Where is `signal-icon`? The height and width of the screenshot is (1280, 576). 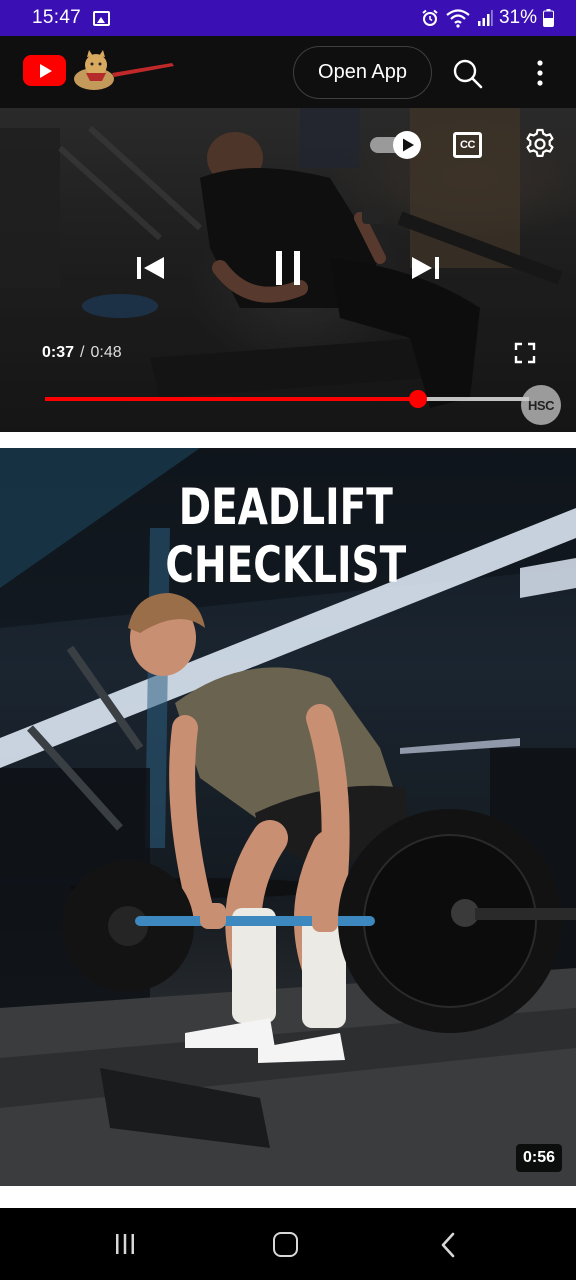
signal-icon is located at coordinates (485, 18).